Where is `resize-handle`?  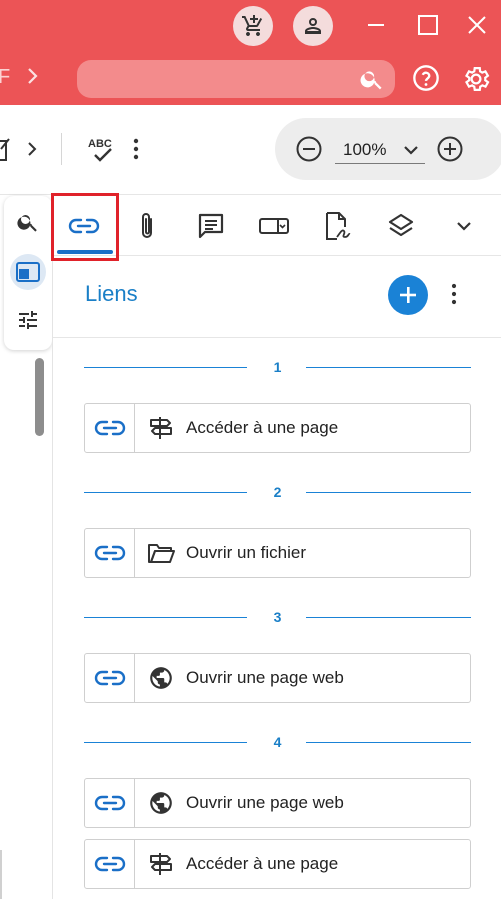 resize-handle is located at coordinates (1, 874).